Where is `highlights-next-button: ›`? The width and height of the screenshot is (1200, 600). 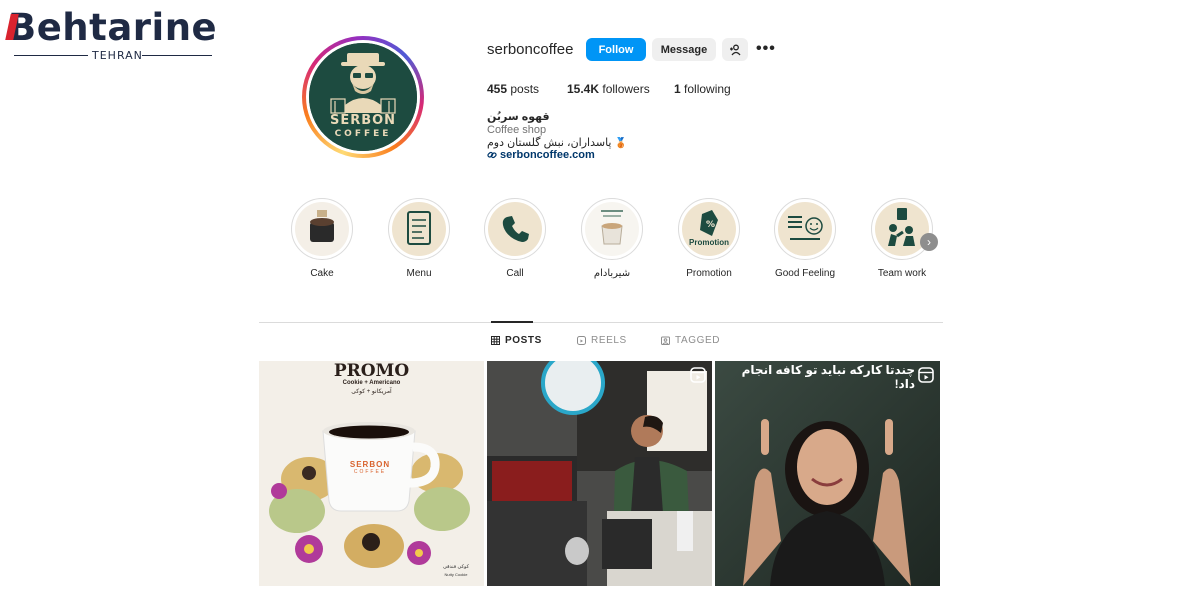 highlights-next-button: › is located at coordinates (929, 242).